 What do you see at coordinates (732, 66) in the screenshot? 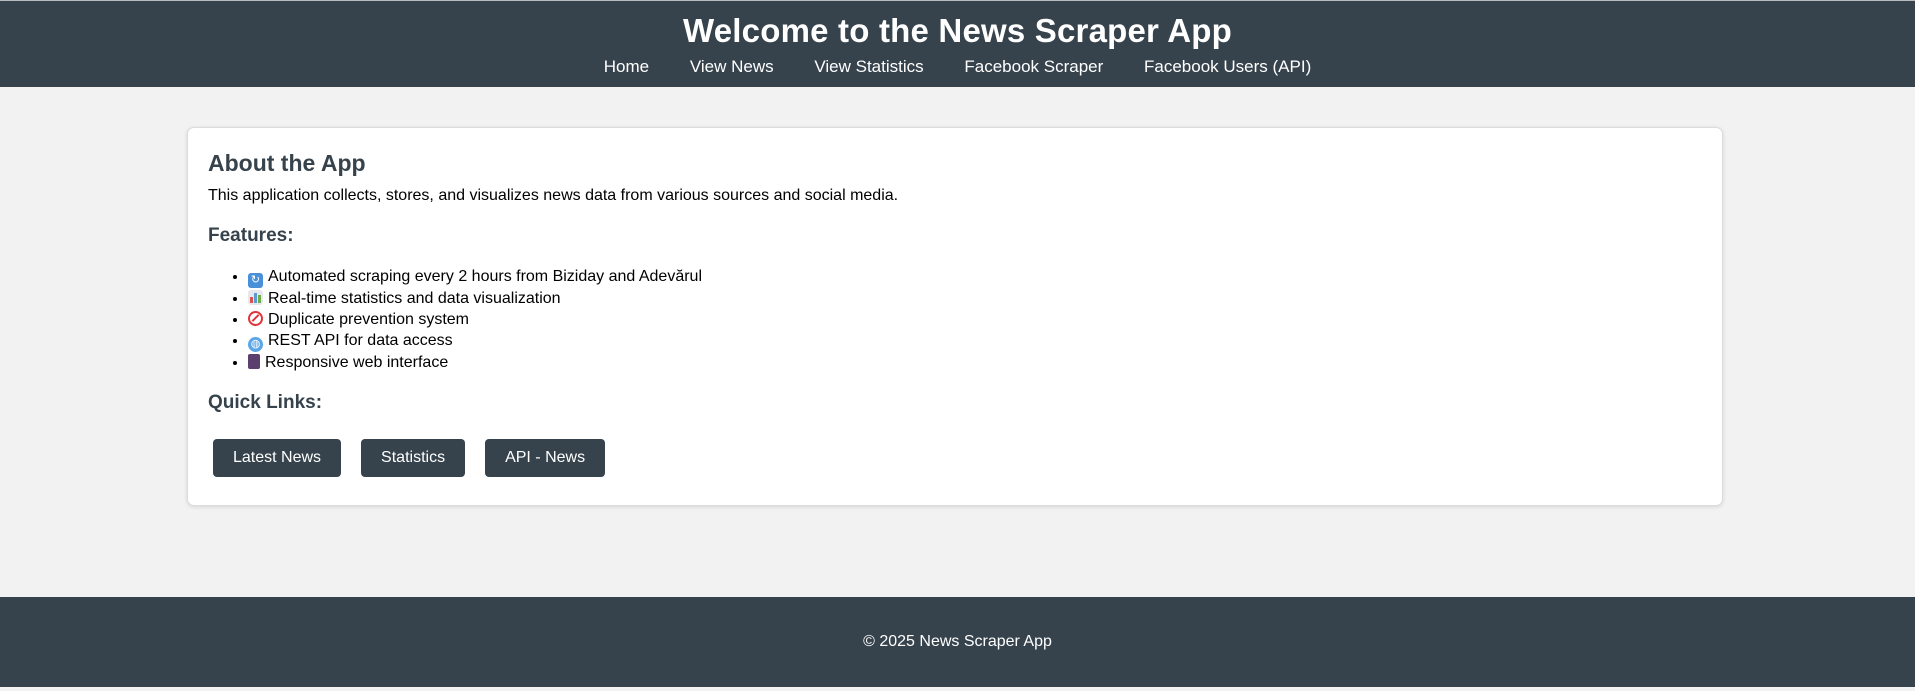
I see `nav-link-view-news: View News` at bounding box center [732, 66].